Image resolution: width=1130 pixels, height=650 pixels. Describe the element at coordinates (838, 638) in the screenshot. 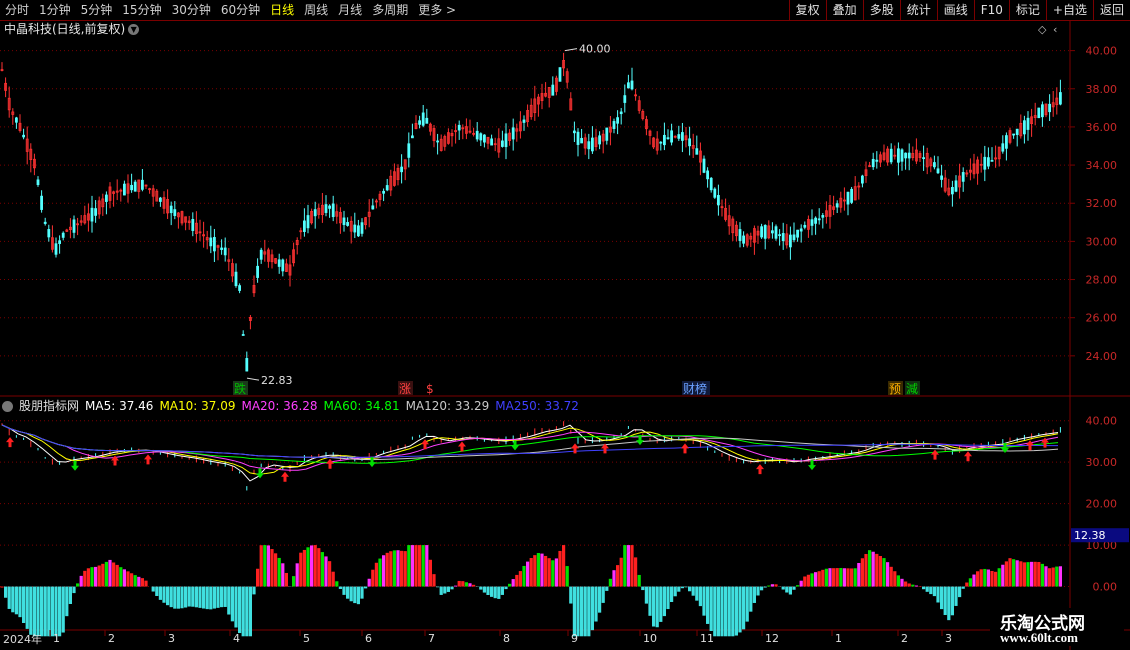

I see `month-label: 1` at that location.